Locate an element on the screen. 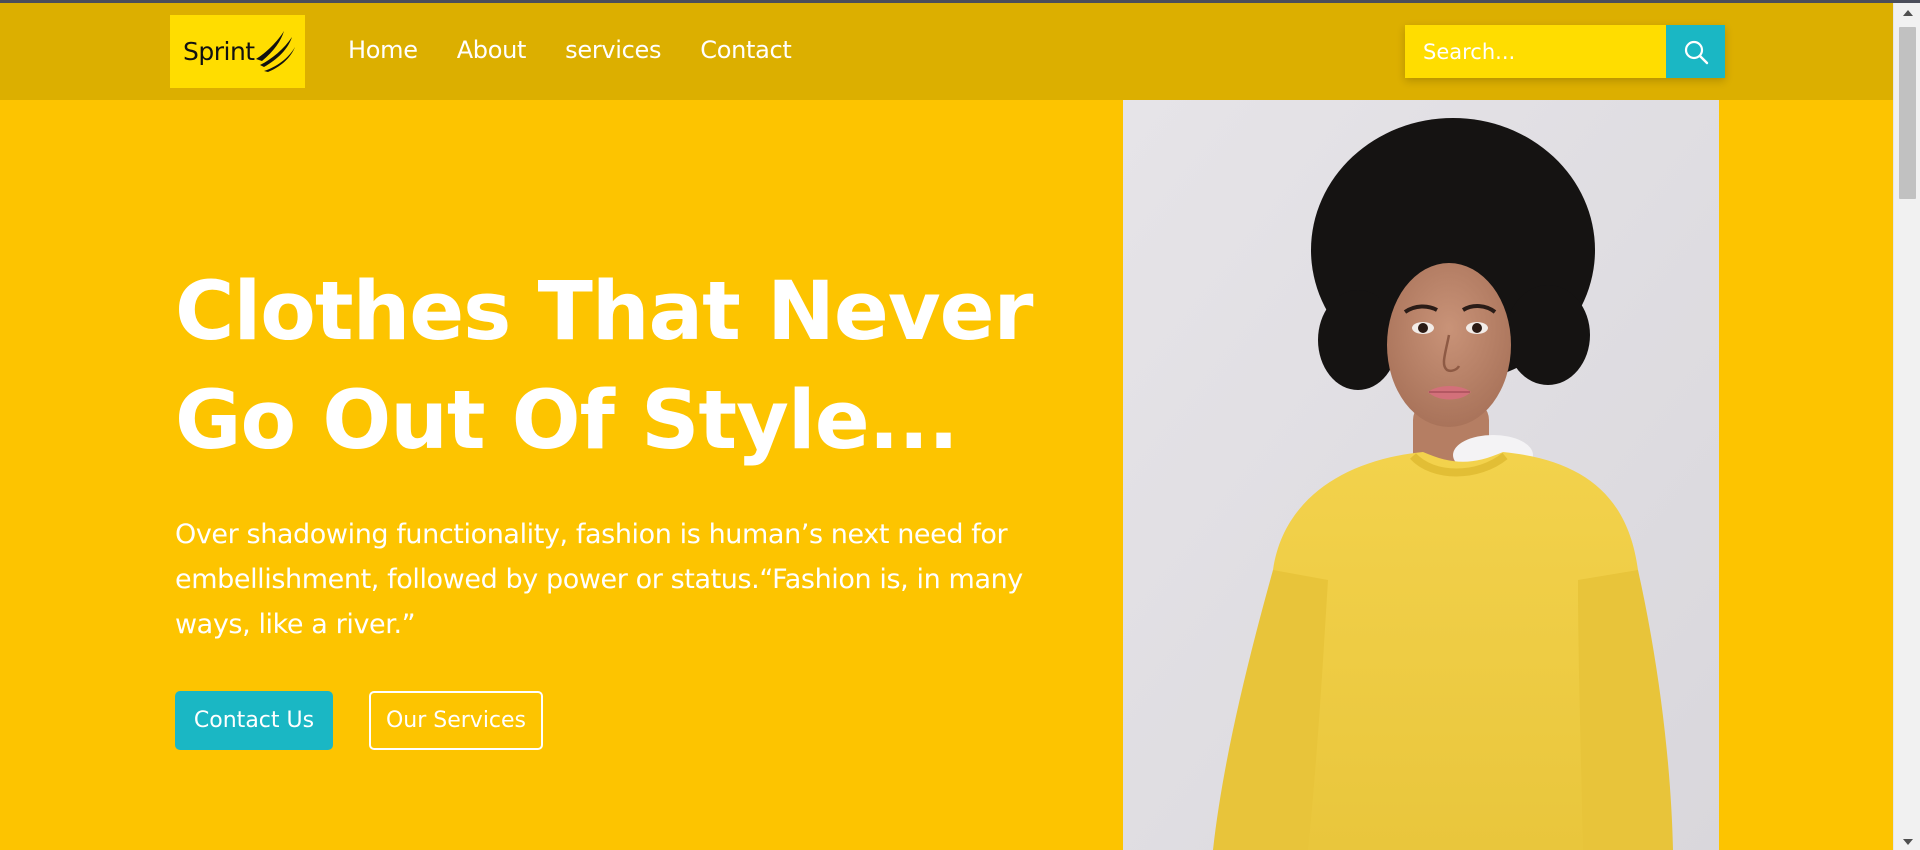  page-scrollbar is located at coordinates (1906, 426).